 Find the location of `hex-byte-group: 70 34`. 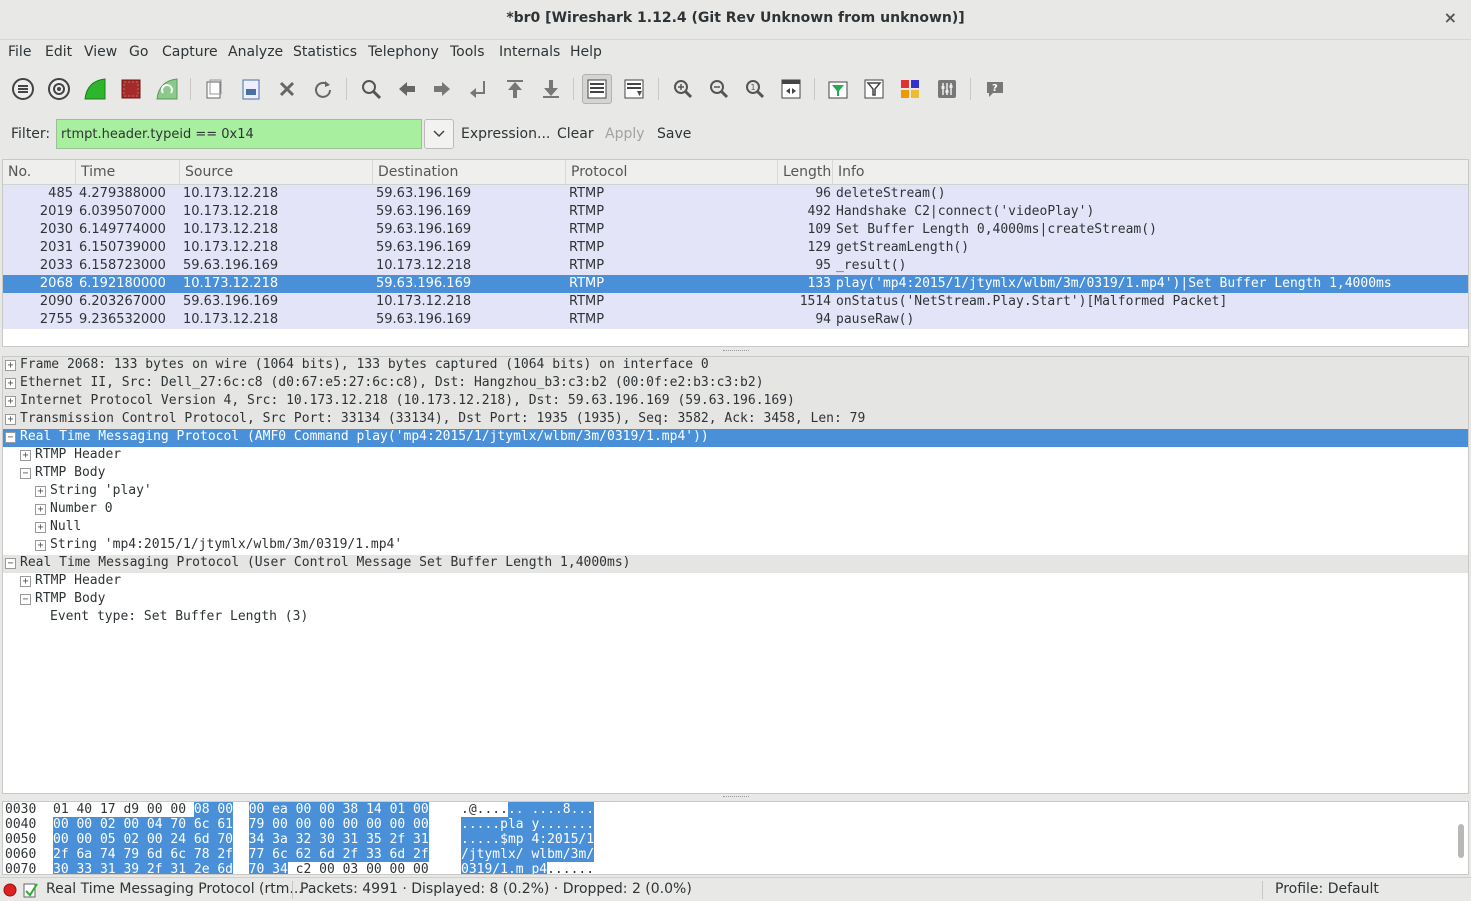

hex-byte-group: 70 34 is located at coordinates (268, 868).